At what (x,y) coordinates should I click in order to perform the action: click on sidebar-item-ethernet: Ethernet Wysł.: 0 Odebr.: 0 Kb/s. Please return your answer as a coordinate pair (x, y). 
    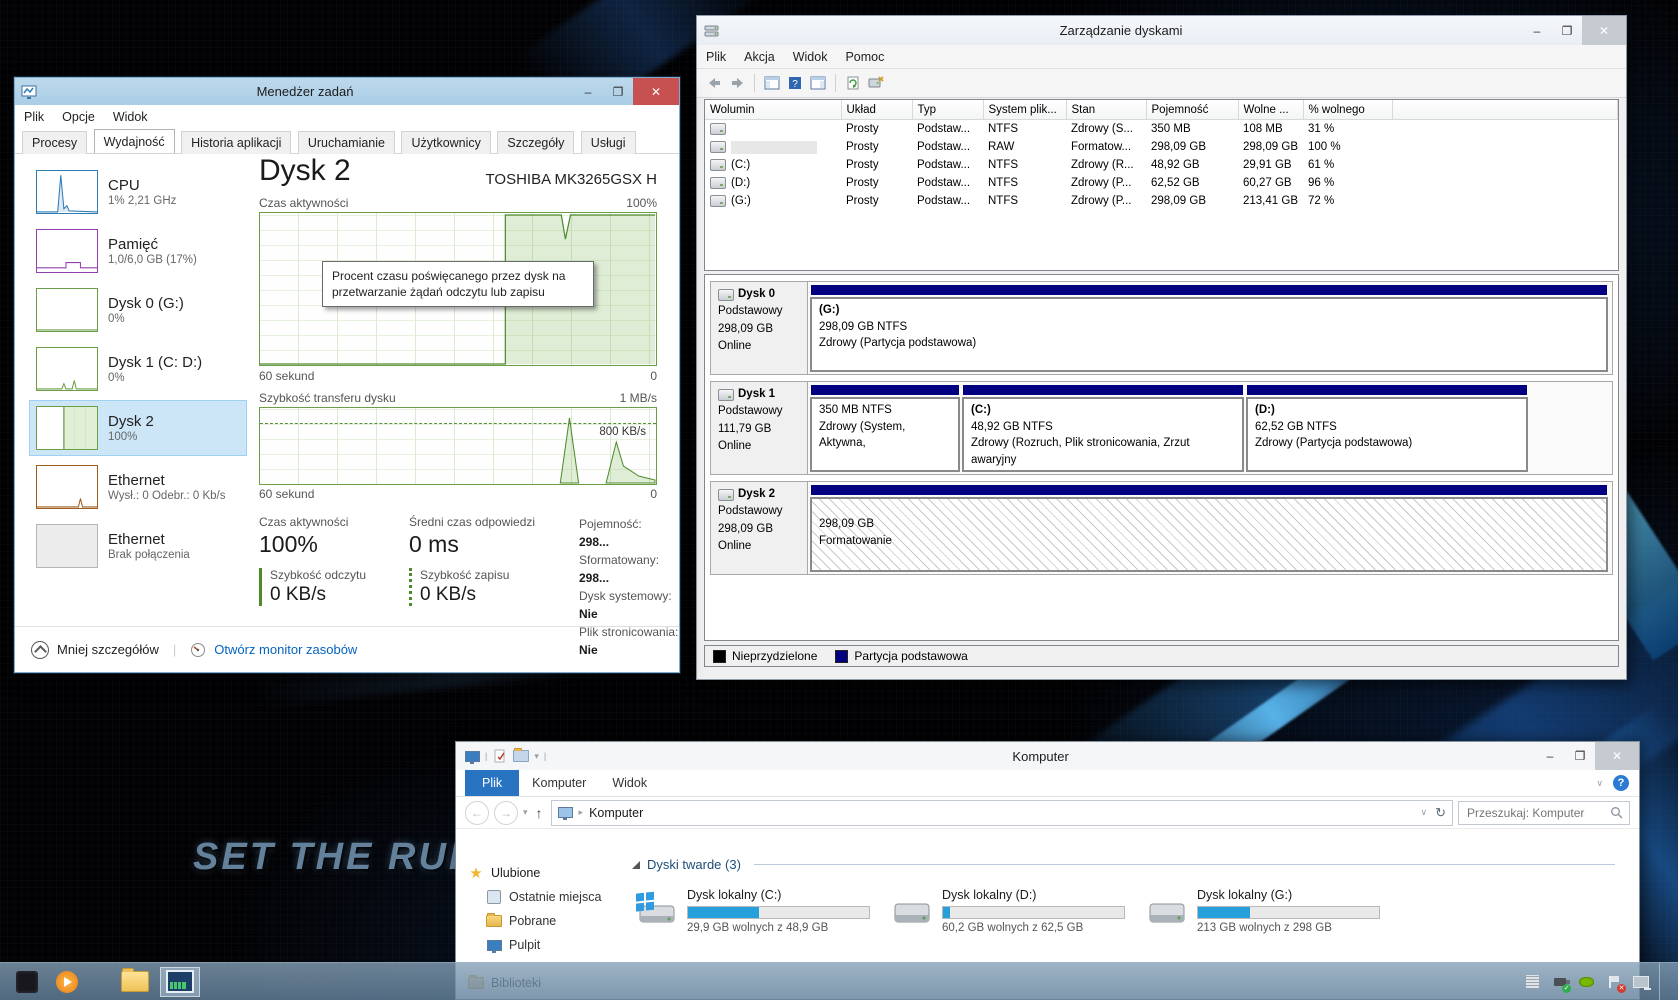
    Looking at the image, I should click on (138, 487).